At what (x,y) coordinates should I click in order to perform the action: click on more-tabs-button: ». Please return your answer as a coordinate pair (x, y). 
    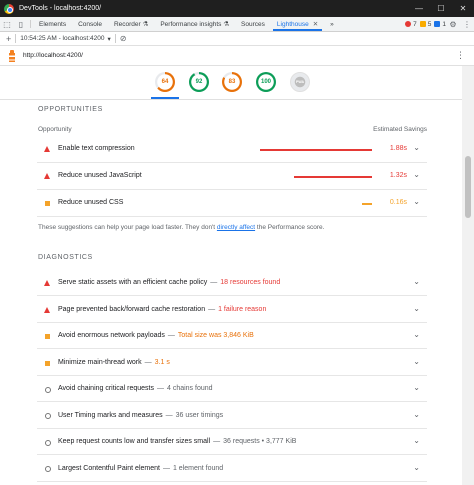
    Looking at the image, I should click on (332, 24).